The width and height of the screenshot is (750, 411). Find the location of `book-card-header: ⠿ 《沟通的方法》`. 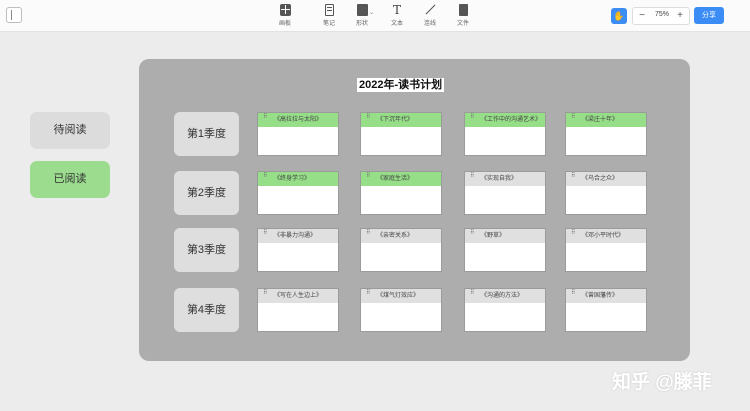

book-card-header: ⠿ 《沟通的方法》 is located at coordinates (505, 296).